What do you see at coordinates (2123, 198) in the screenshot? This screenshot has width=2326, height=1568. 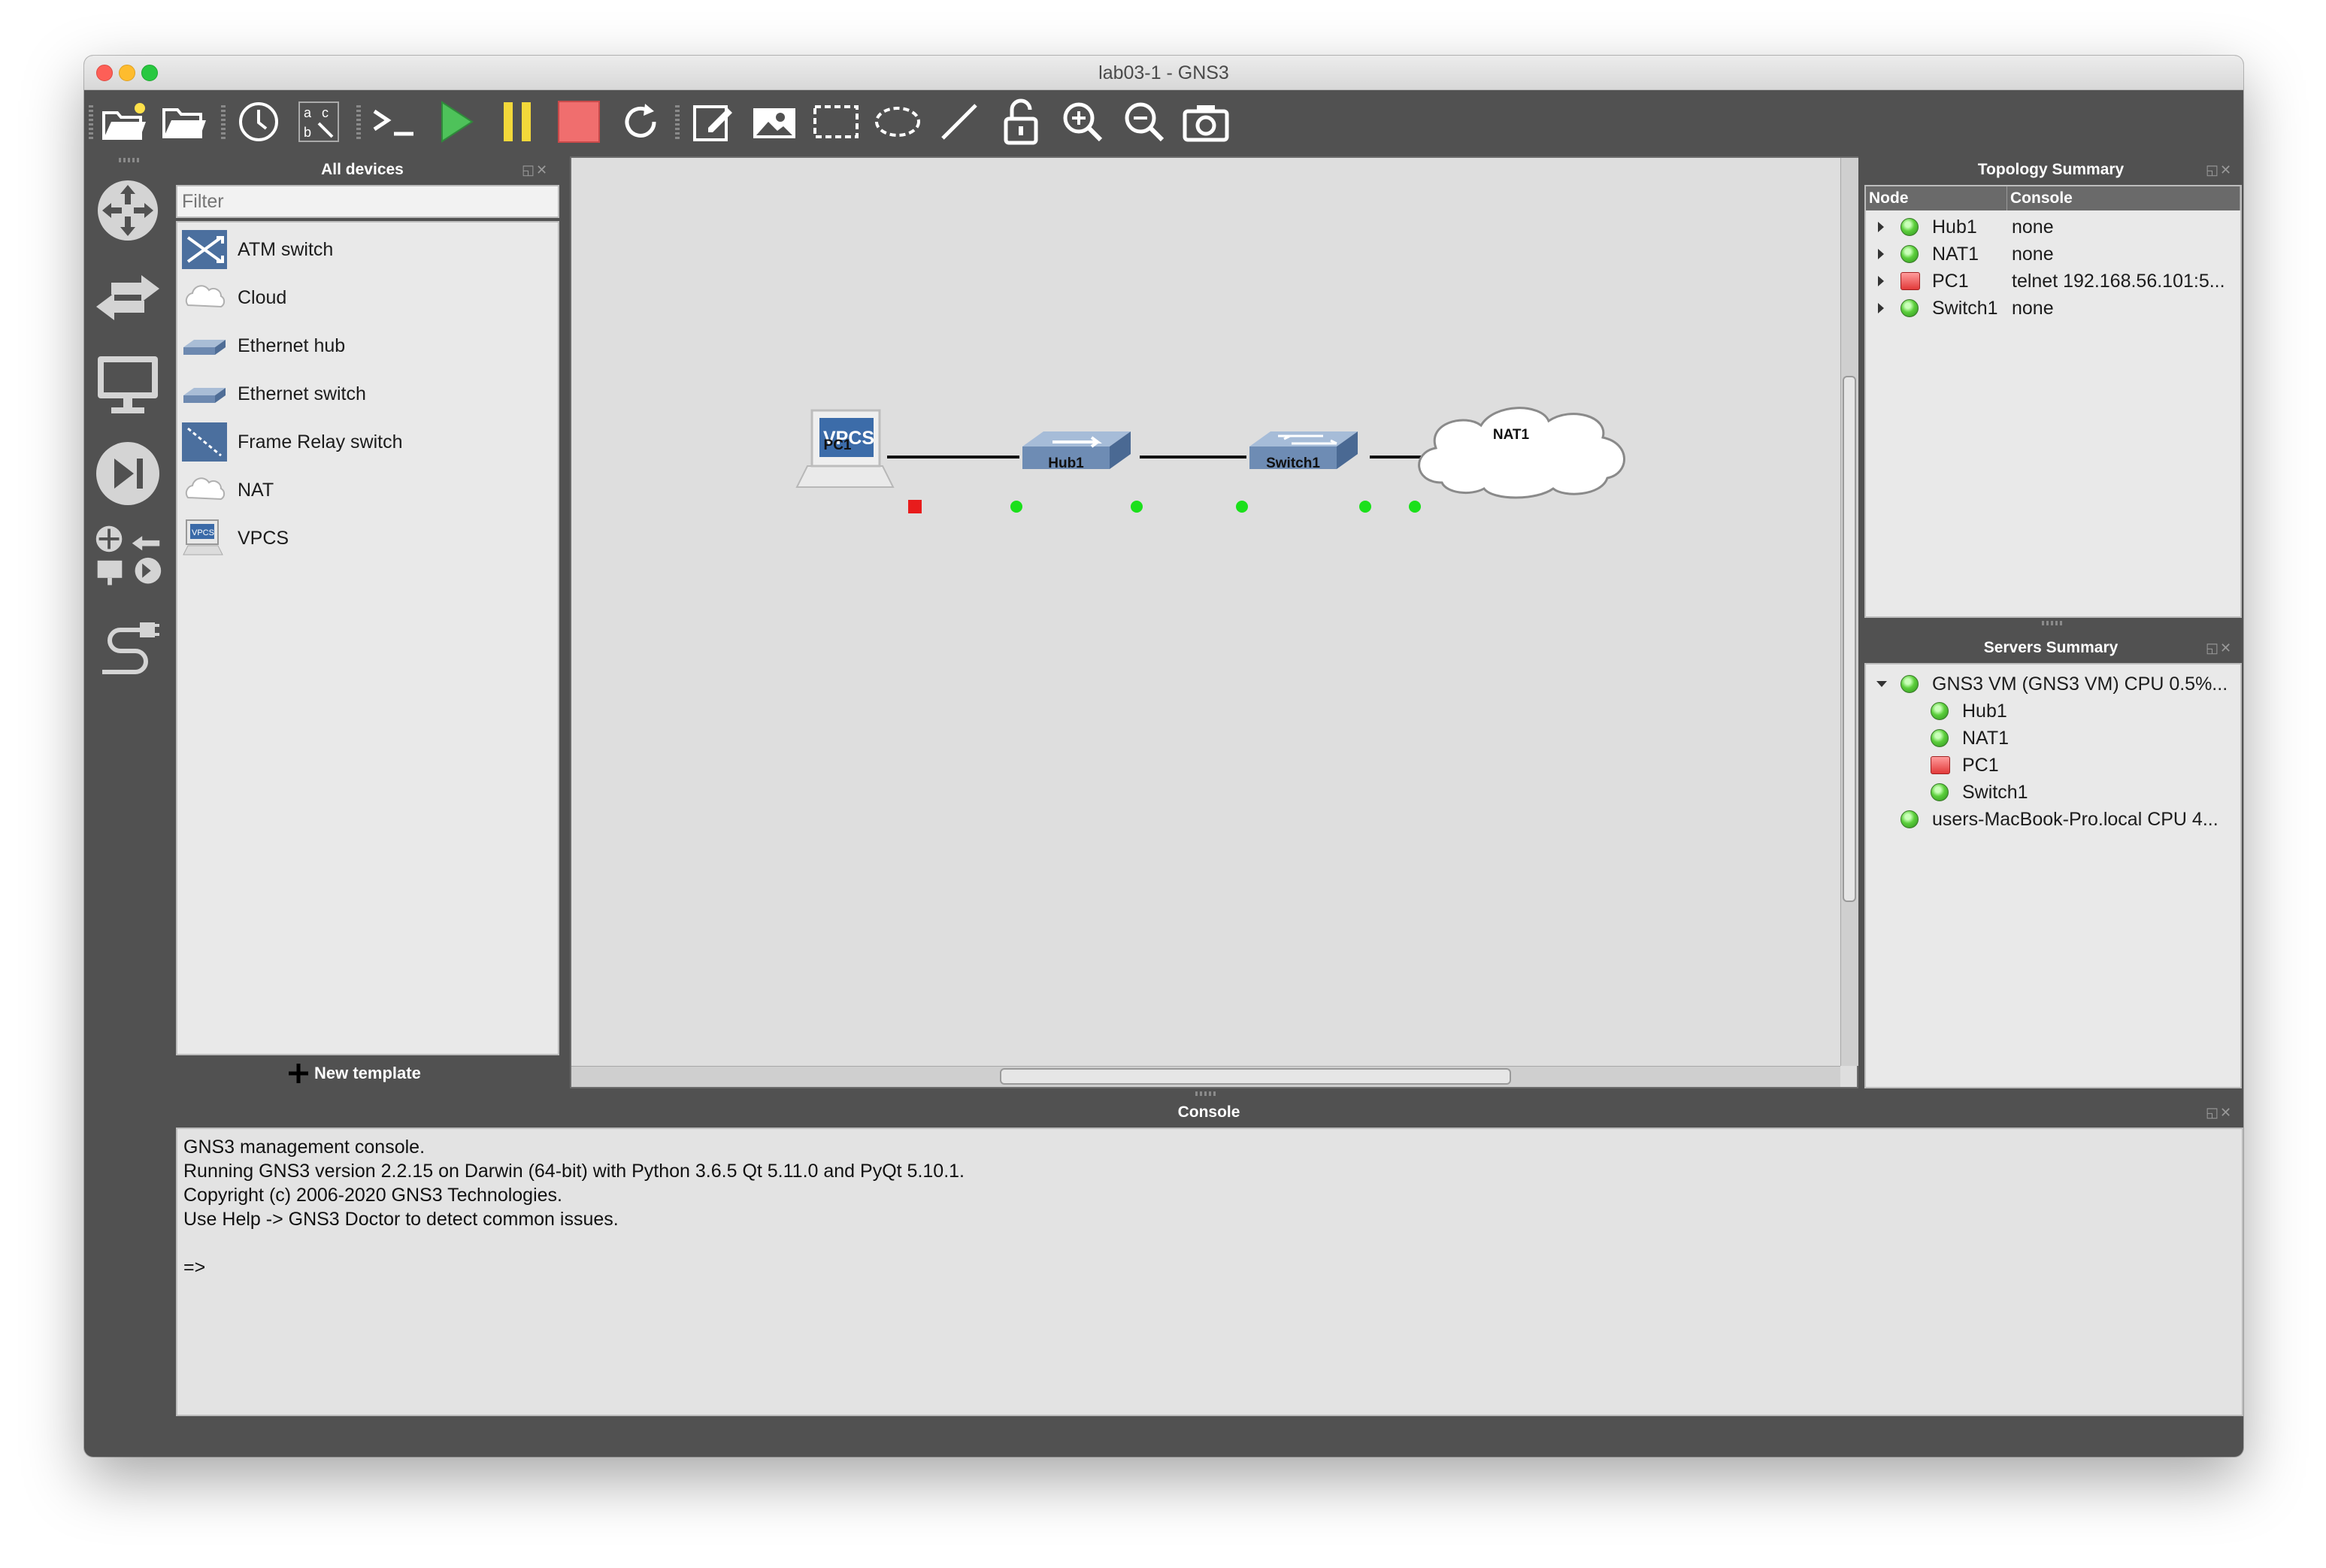 I see `column-header-console: Console` at bounding box center [2123, 198].